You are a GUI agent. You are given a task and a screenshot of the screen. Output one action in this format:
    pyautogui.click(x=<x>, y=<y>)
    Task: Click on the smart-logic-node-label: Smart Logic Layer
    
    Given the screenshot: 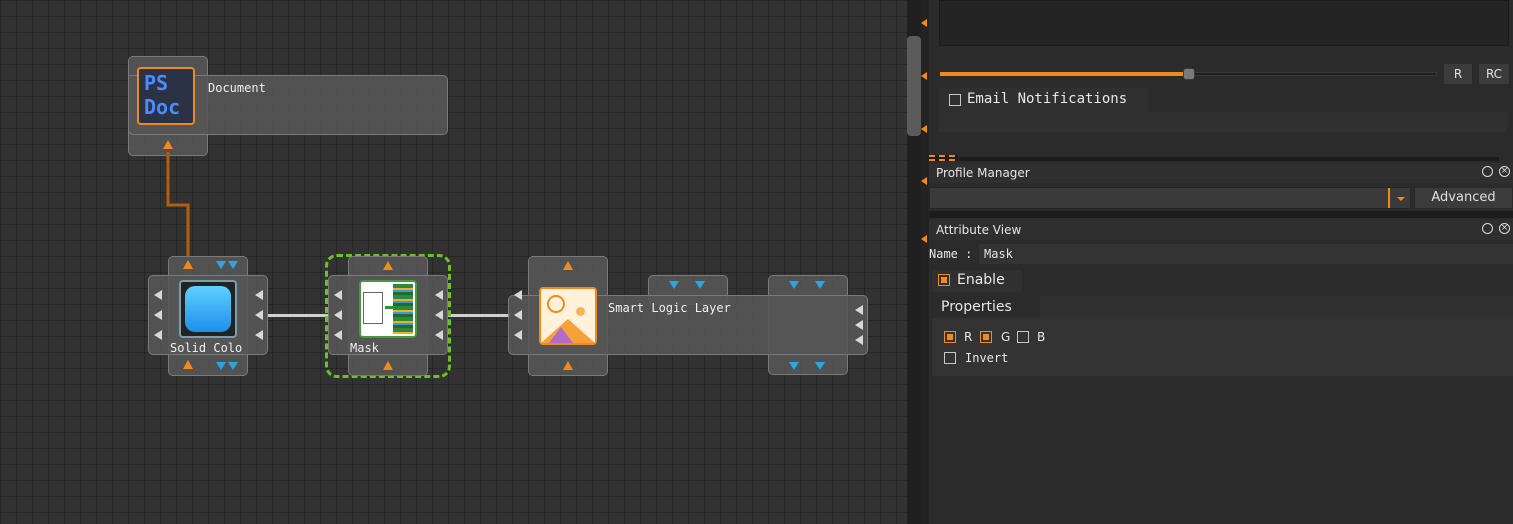 What is the action you would take?
    pyautogui.click(x=669, y=308)
    